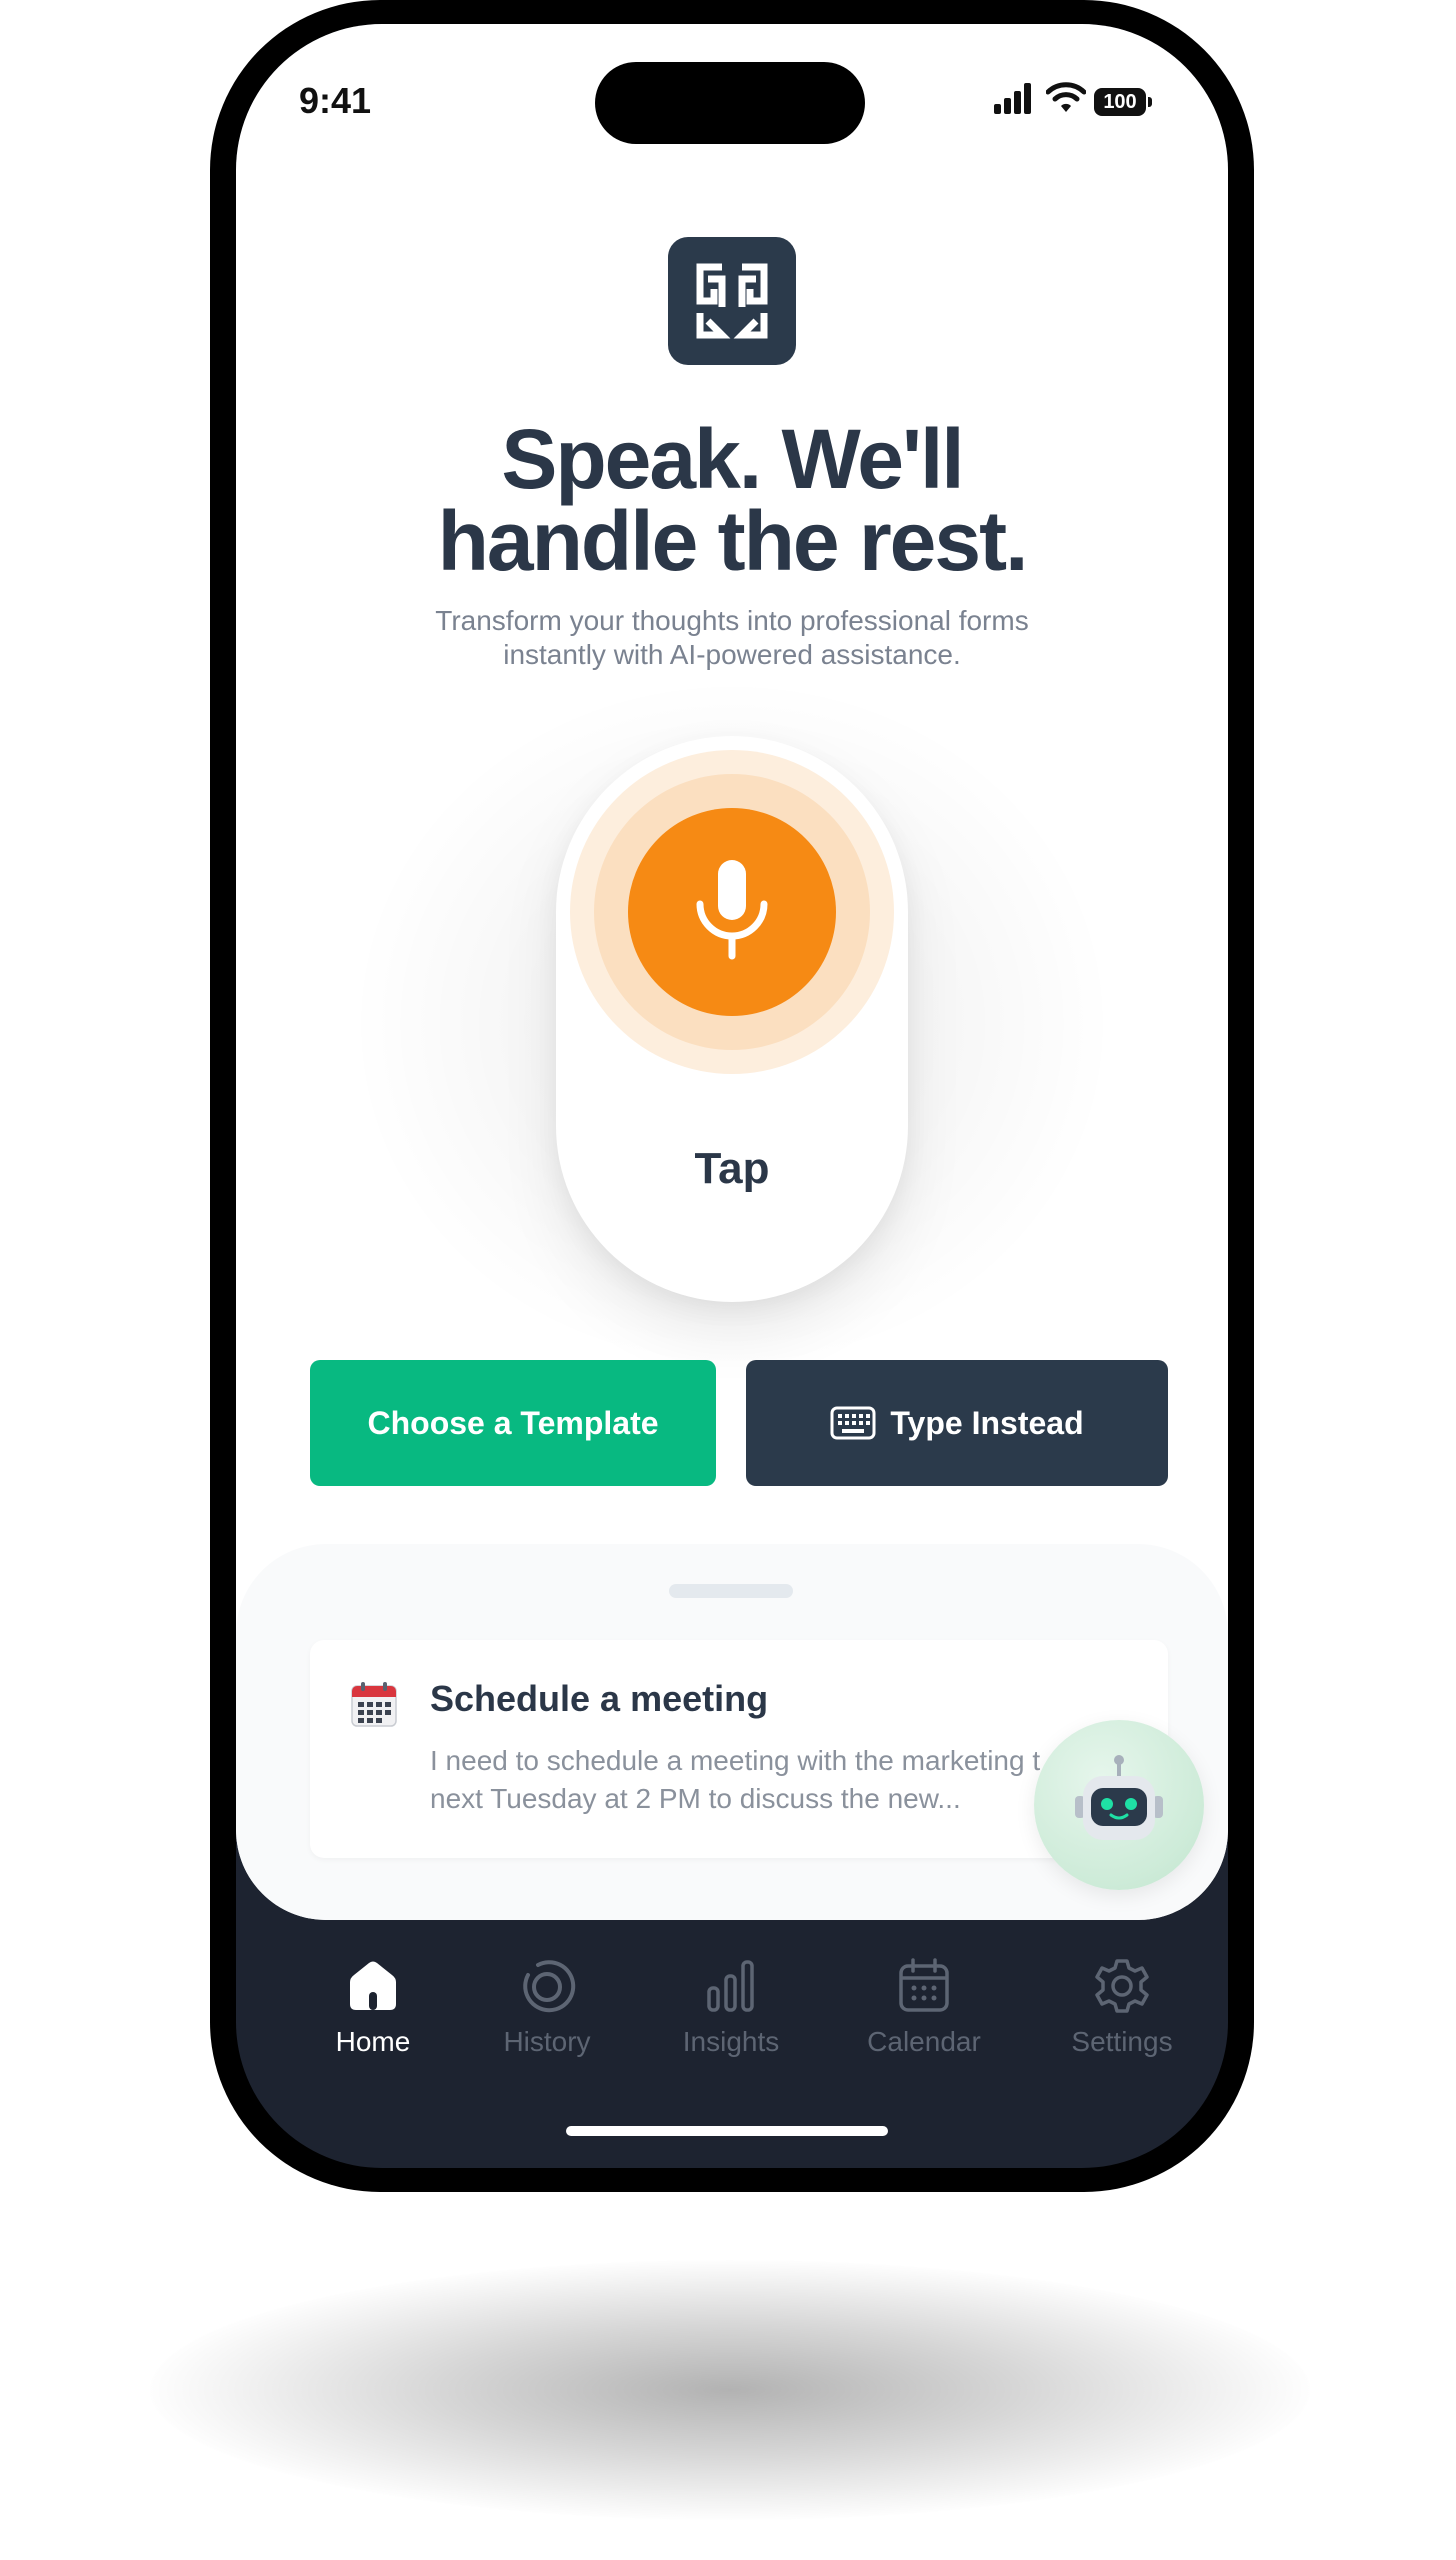 This screenshot has width=1456, height=2560. What do you see at coordinates (547, 2041) in the screenshot?
I see `tab-history-label: History` at bounding box center [547, 2041].